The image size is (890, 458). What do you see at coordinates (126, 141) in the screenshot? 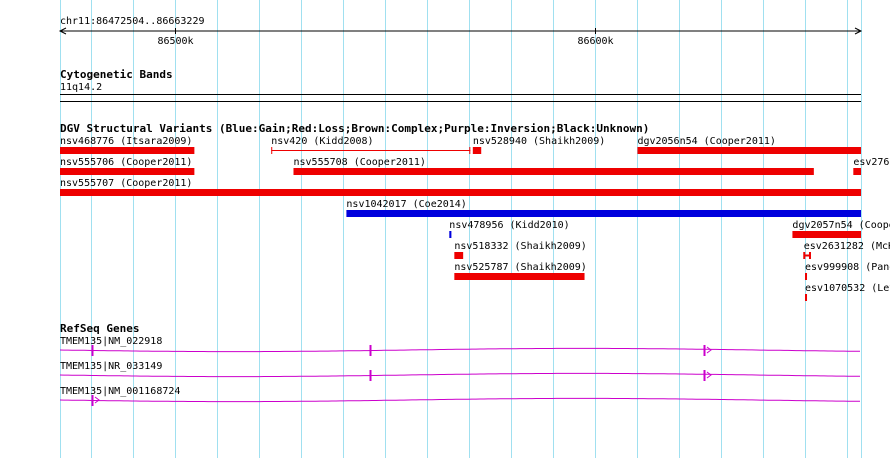
I see `dgv-variant-label: nsv468776 (Itsara2009)` at bounding box center [126, 141].